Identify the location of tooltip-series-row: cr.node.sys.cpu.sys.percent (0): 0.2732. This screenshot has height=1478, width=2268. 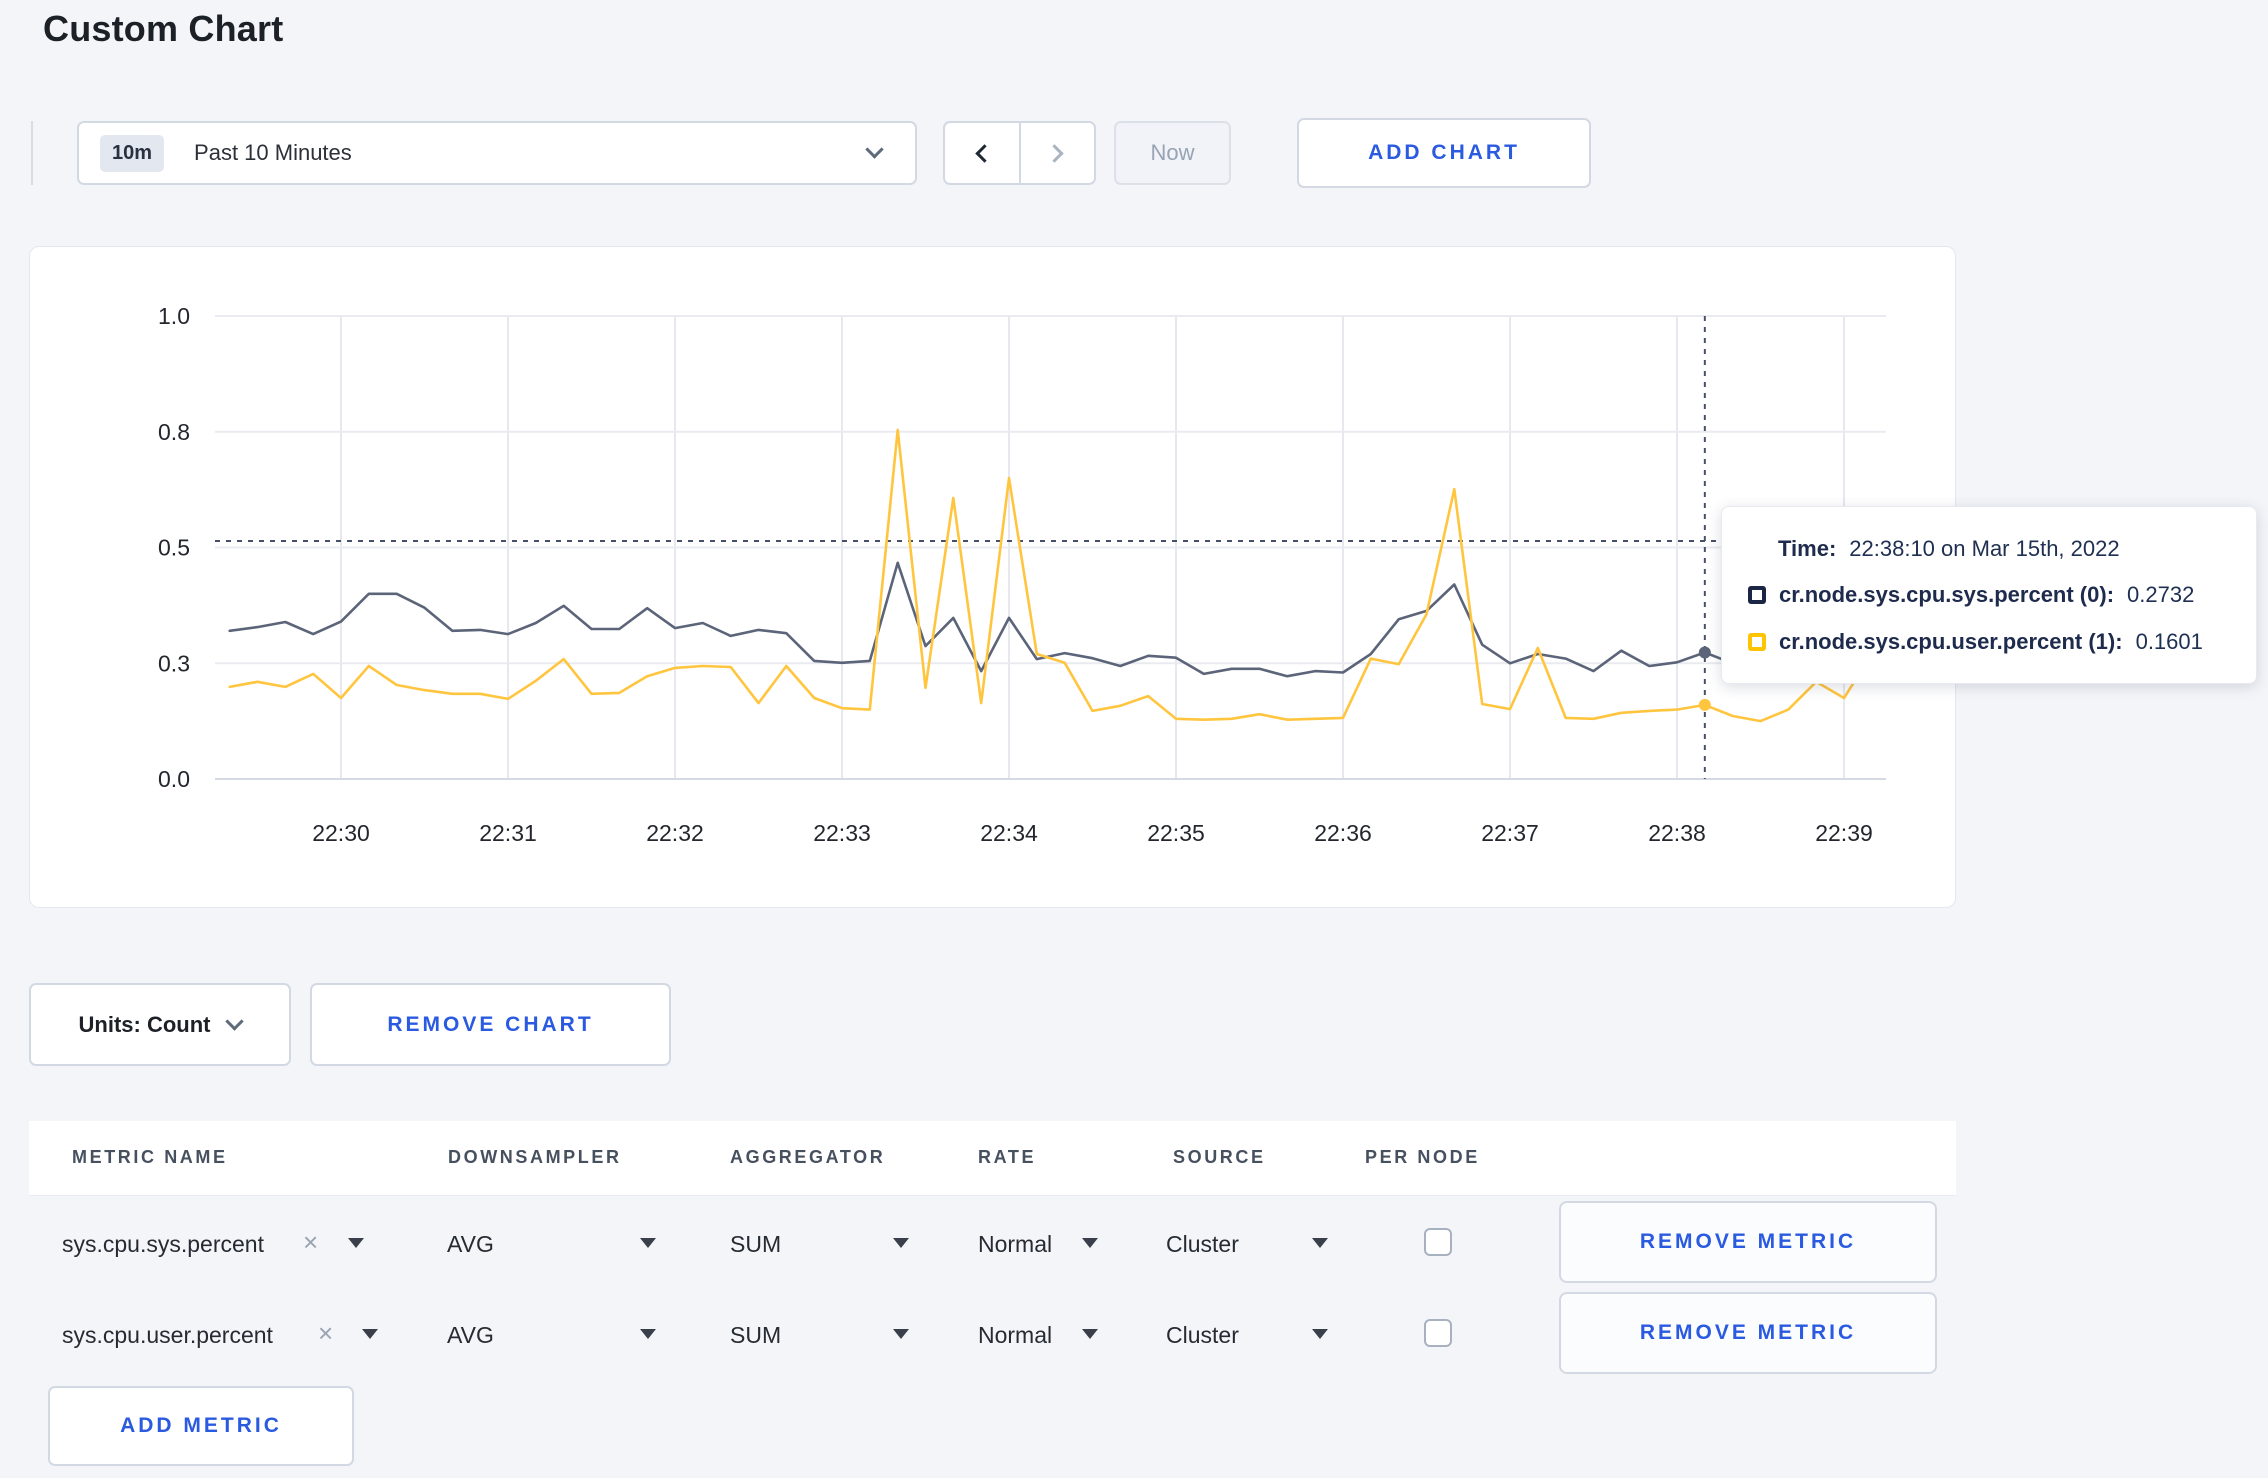
(1989, 595).